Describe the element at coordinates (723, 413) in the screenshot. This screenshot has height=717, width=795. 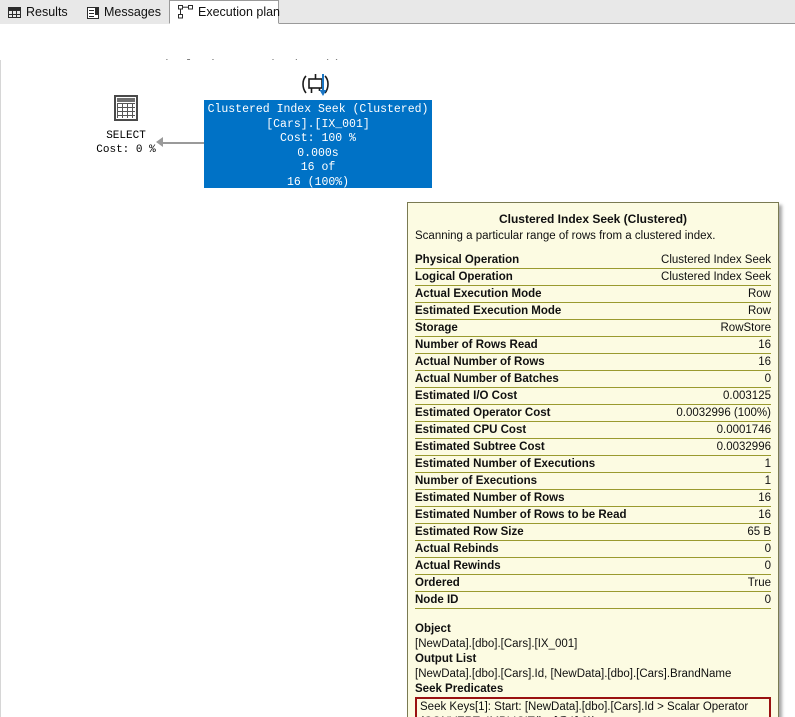
I see `tooltip-property-value: 0.0032996 (100%)` at that location.